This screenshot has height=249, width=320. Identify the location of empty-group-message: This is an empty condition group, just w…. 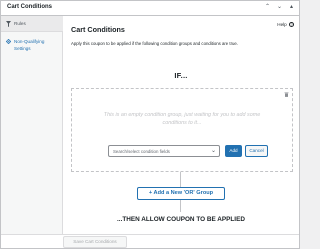
(182, 119).